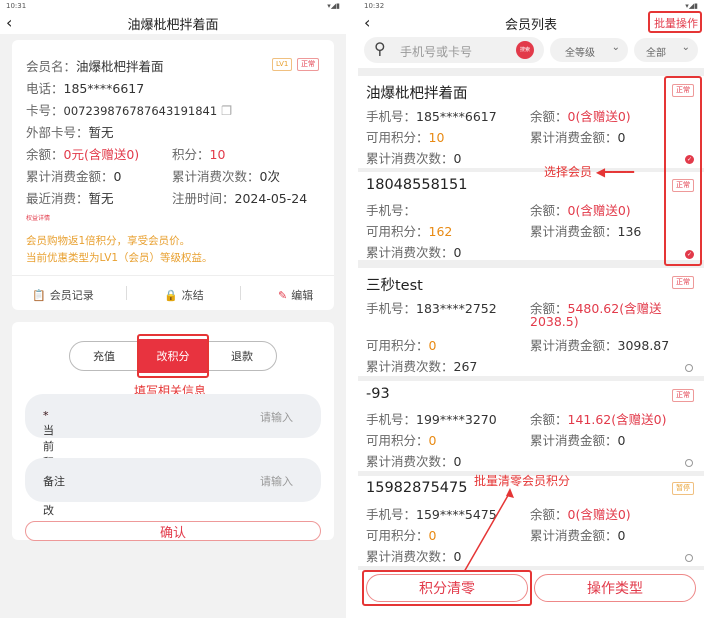  What do you see at coordinates (374, 6) in the screenshot?
I see `status-time: 10:32` at bounding box center [374, 6].